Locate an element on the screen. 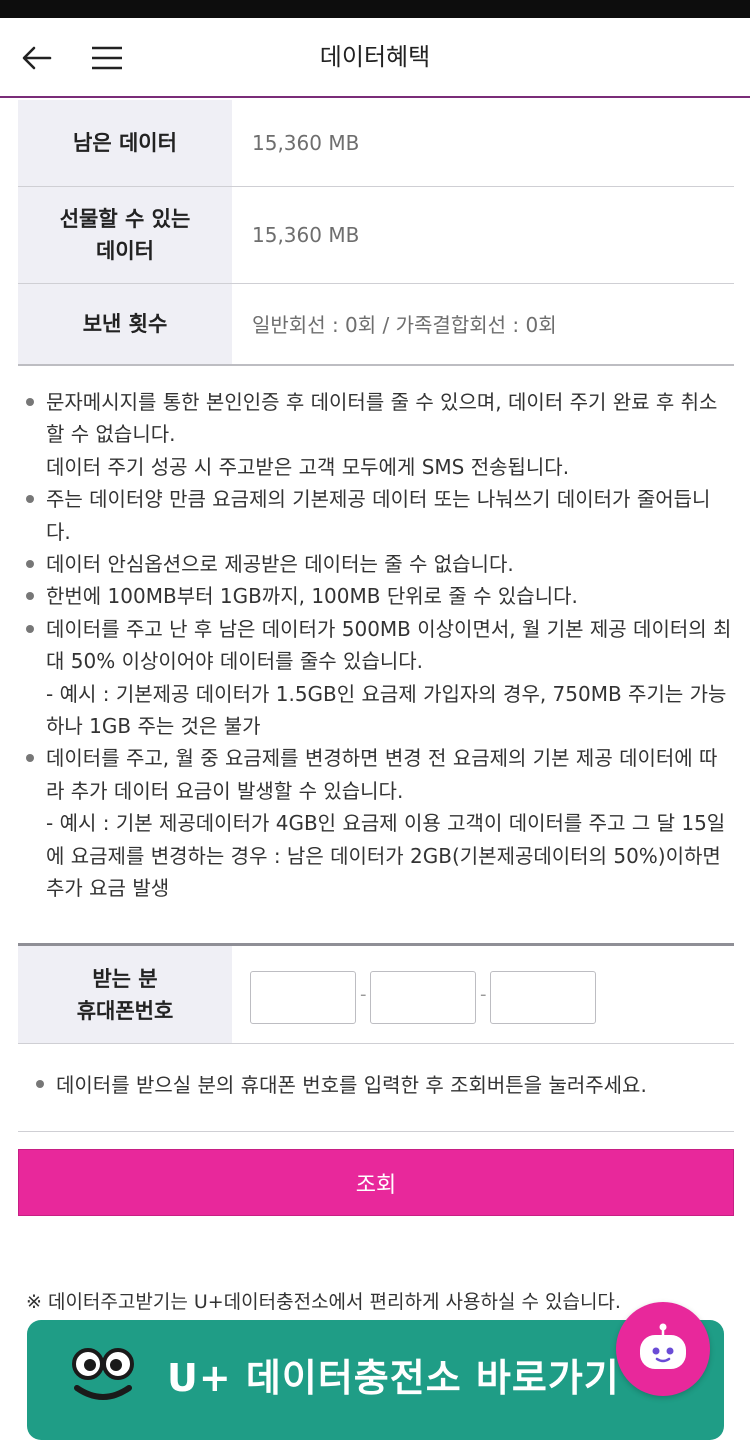 The image size is (750, 1440). app-header: 데이터혜택 is located at coordinates (375, 58).